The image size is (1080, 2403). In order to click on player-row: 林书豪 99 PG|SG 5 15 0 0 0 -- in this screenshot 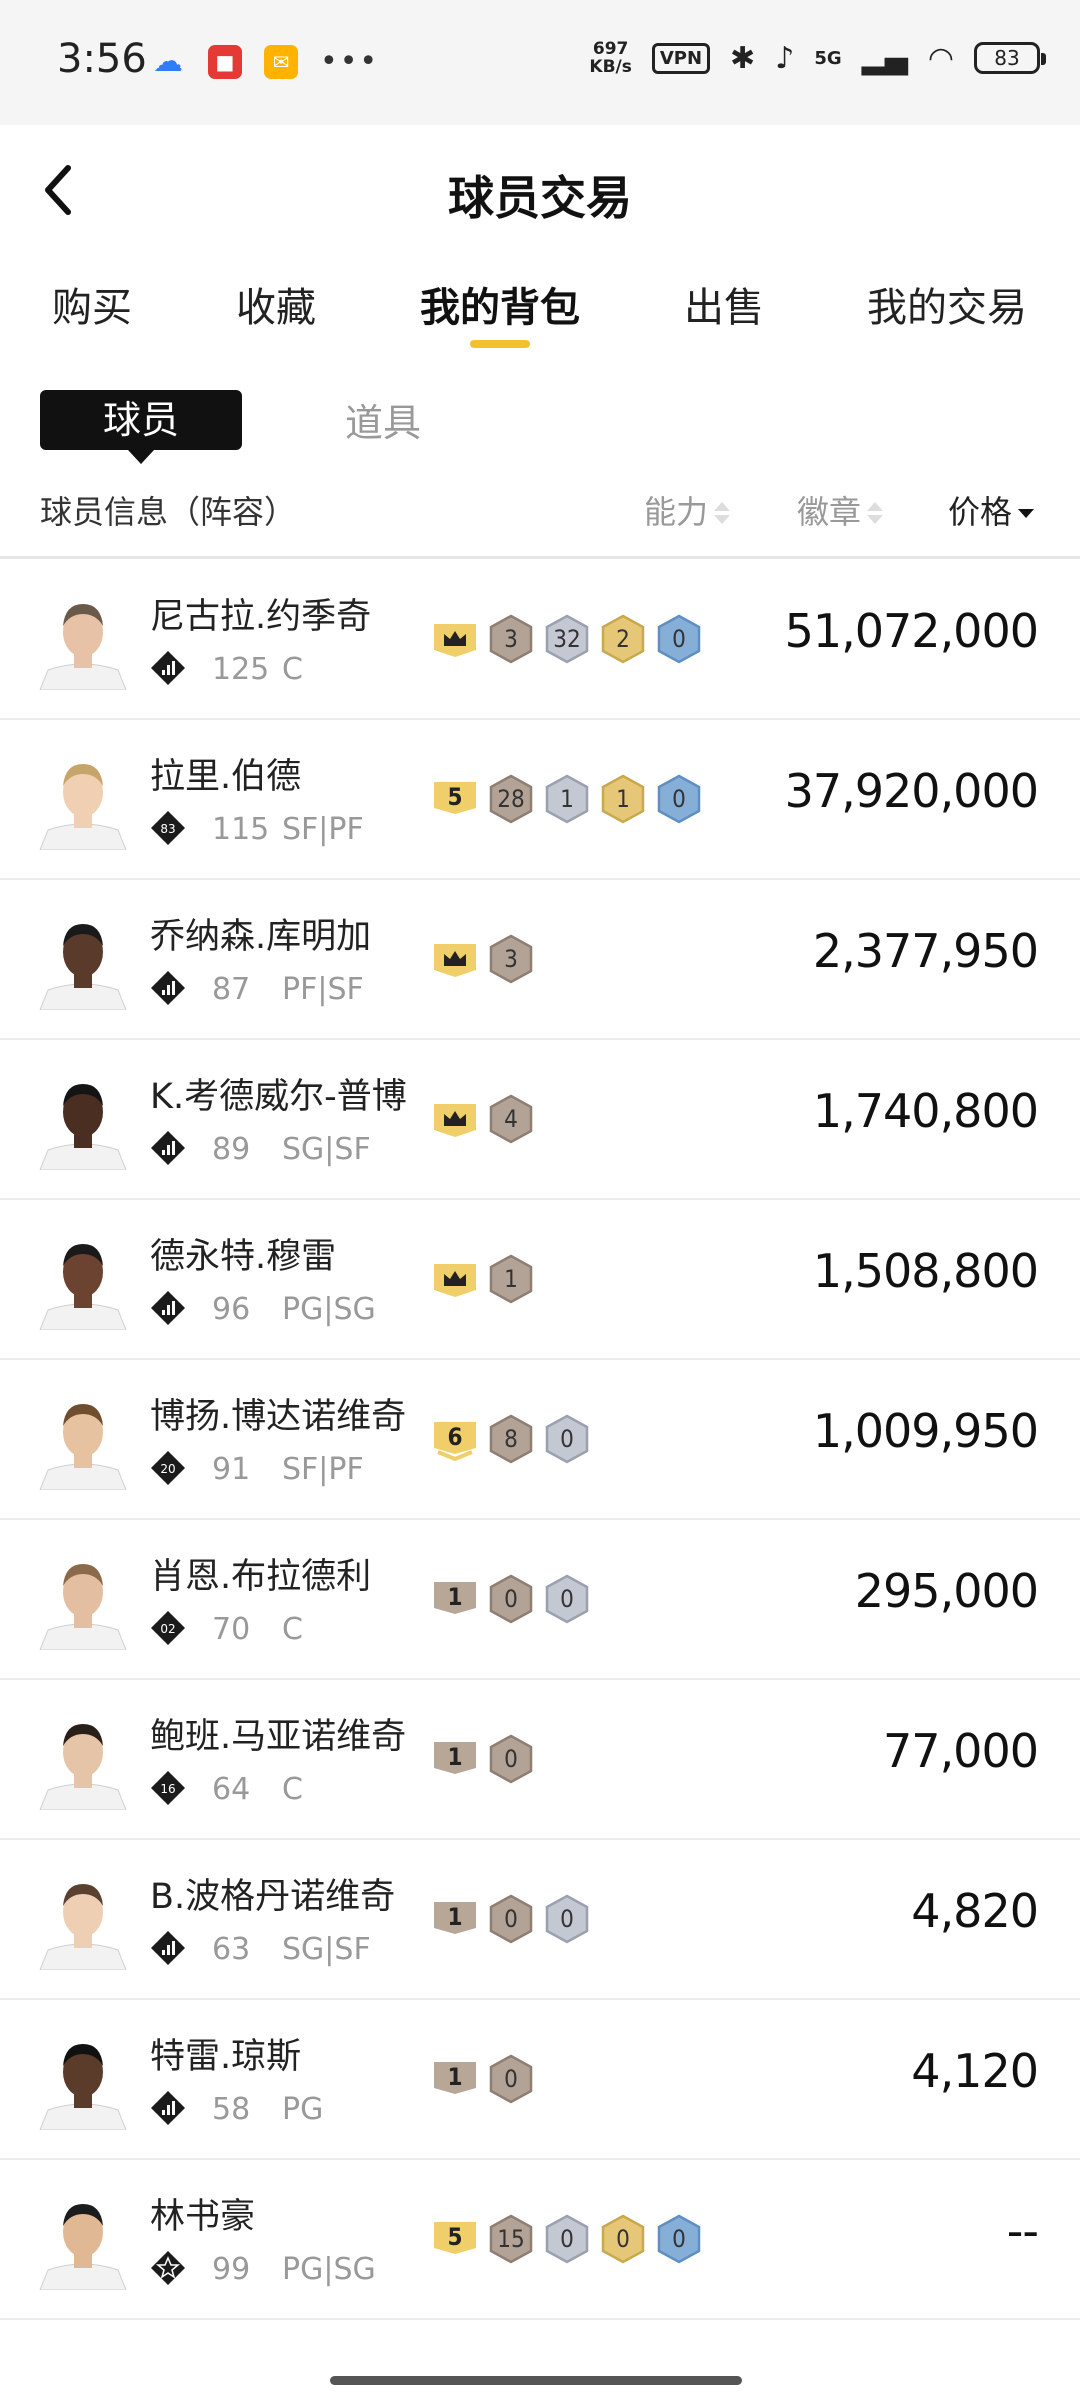, I will do `click(540, 2240)`.